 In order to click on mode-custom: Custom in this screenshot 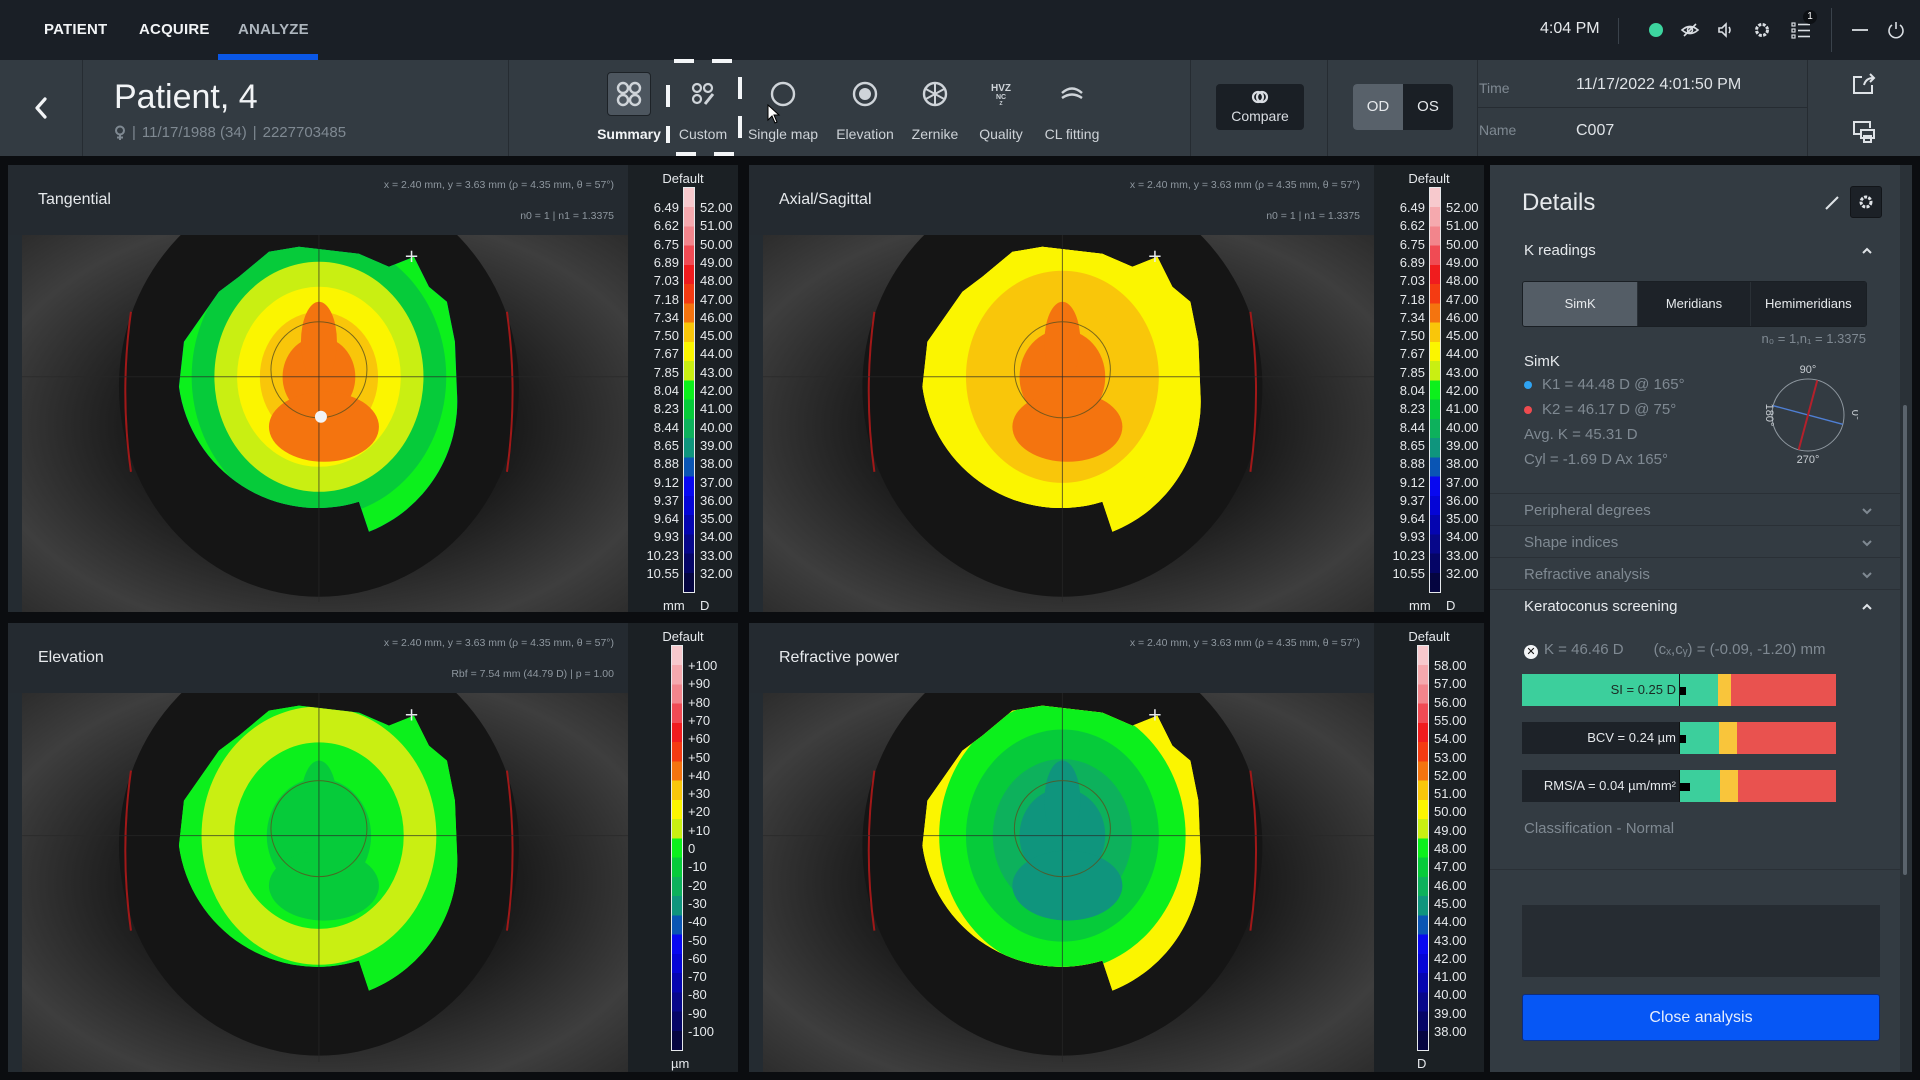, I will do `click(703, 112)`.